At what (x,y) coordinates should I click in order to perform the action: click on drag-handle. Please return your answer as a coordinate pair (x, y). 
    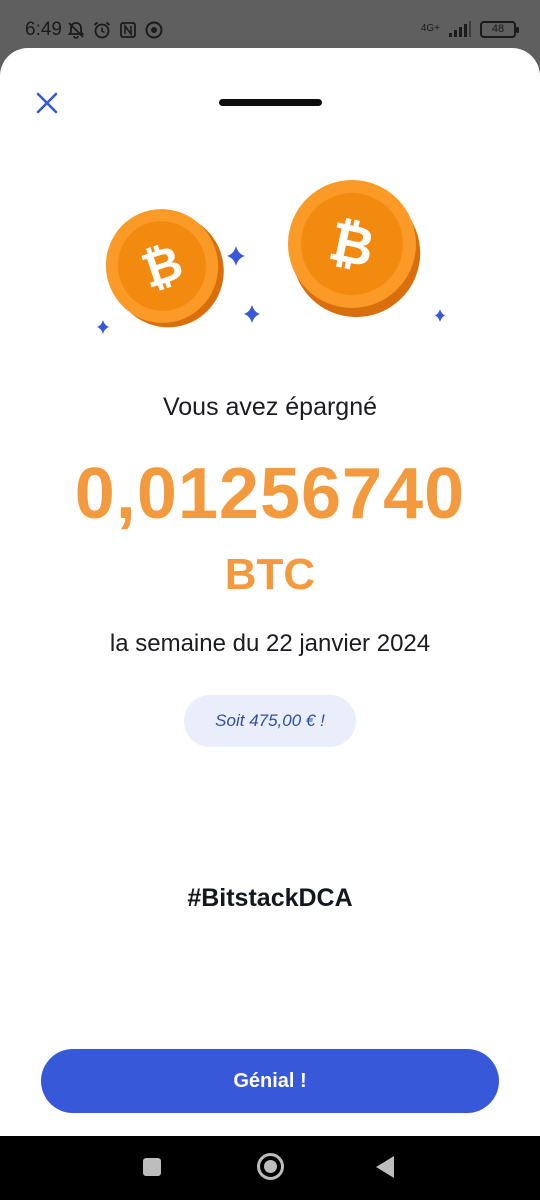
    Looking at the image, I should click on (270, 102).